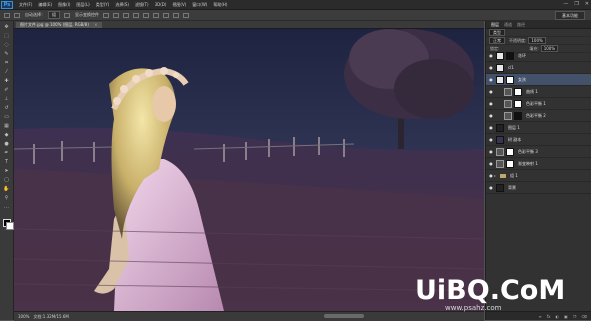 The image size is (591, 321). Describe the element at coordinates (6, 35) in the screenshot. I see `marquee-tool-icon: ⬚` at that location.